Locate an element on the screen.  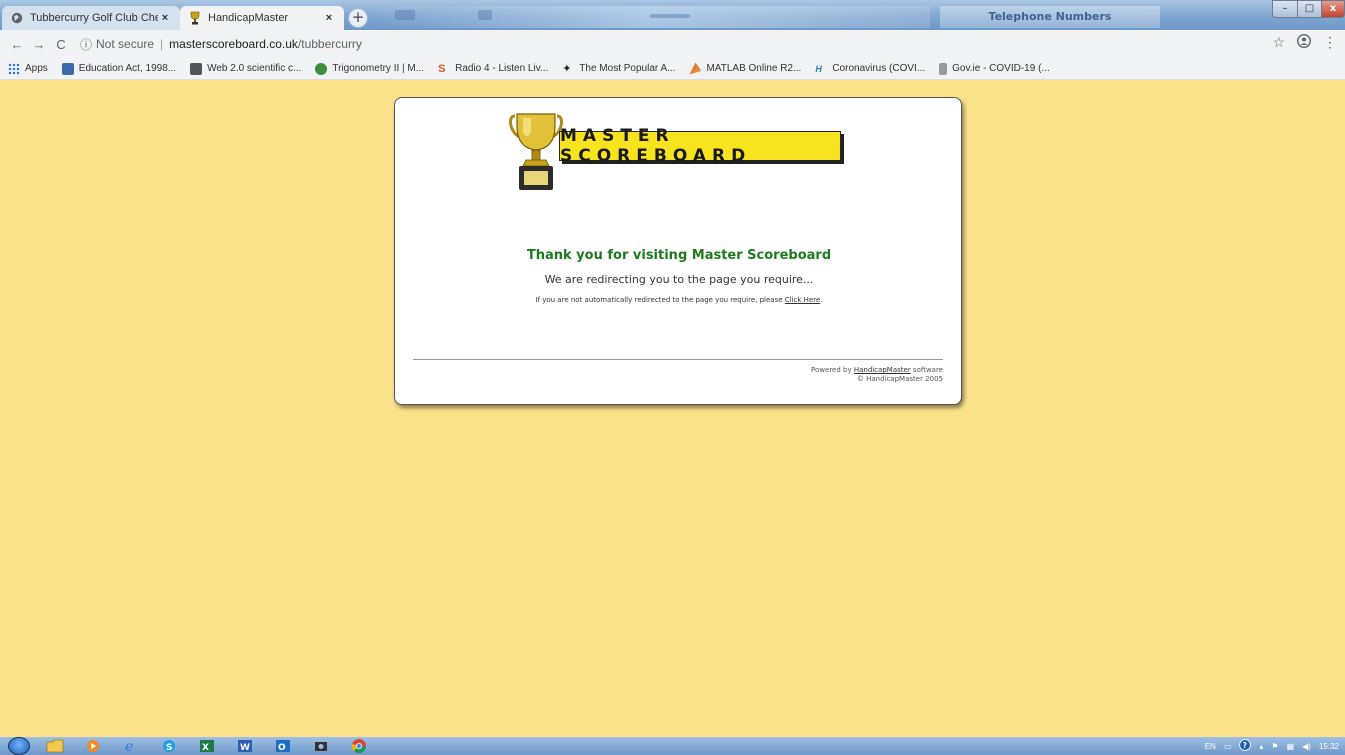
keyboard-icon: ▭ is located at coordinates (1228, 746).